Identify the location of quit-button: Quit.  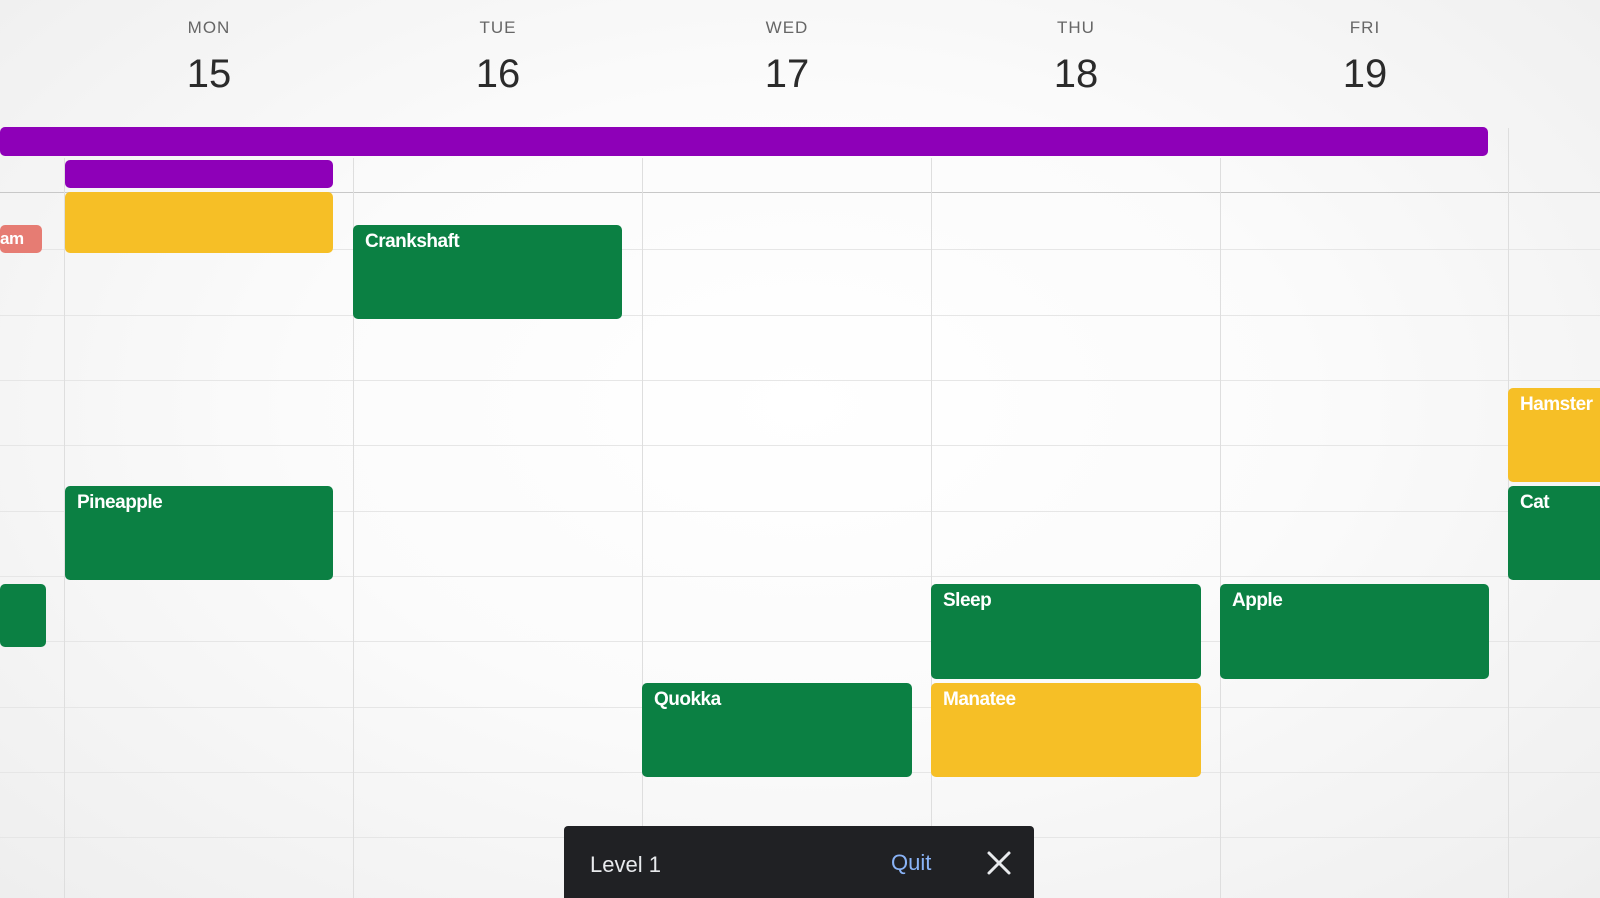
(911, 863).